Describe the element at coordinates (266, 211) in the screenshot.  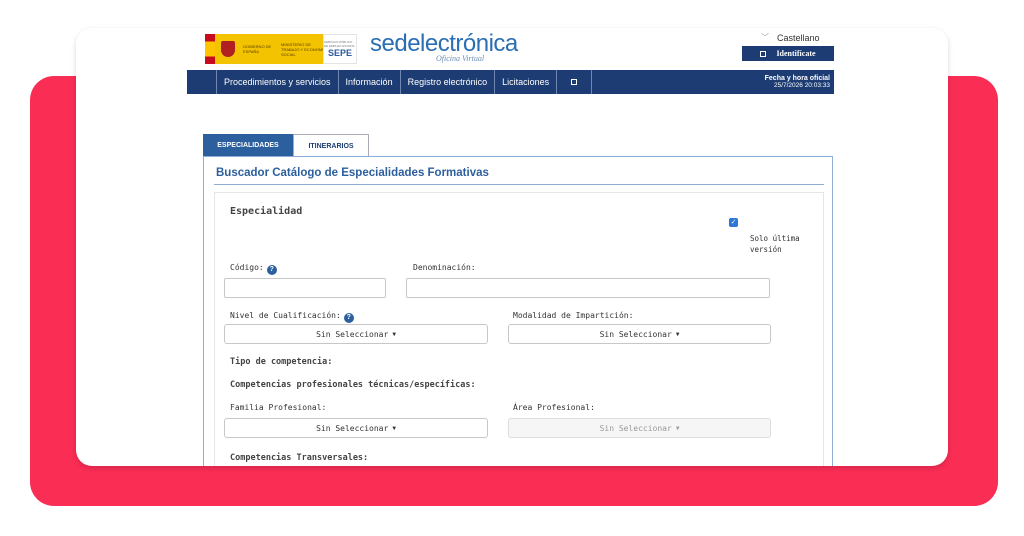
I see `section-heading: Especialidad` at that location.